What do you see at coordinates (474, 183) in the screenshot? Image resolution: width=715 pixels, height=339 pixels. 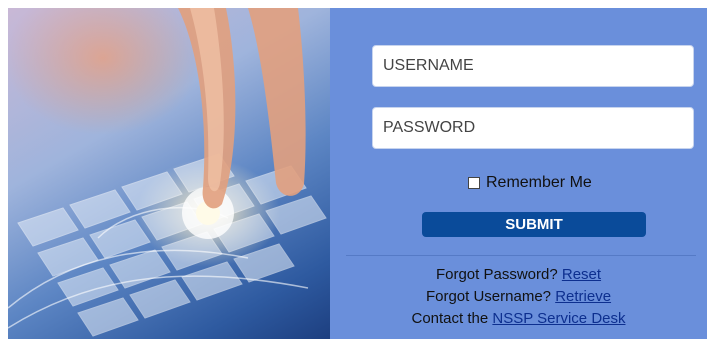 I see `checkbox-icon` at bounding box center [474, 183].